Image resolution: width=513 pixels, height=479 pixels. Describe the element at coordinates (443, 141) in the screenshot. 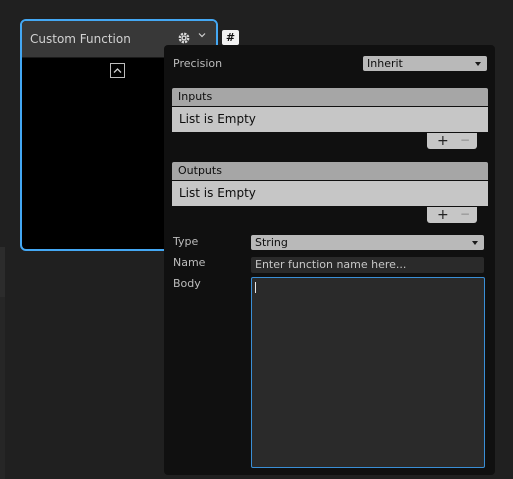

I see `inputs-add-button: +` at that location.